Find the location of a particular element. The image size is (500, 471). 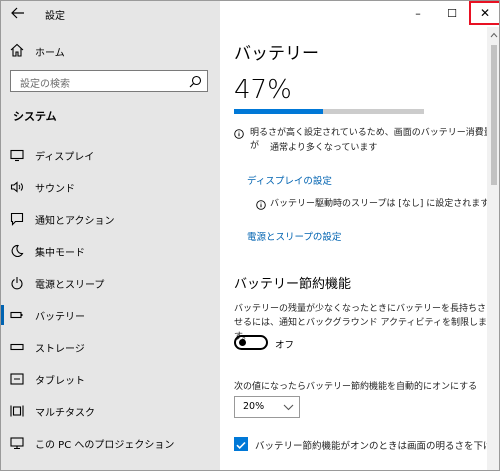

auto-threshold-select: 20% is located at coordinates (267, 407).